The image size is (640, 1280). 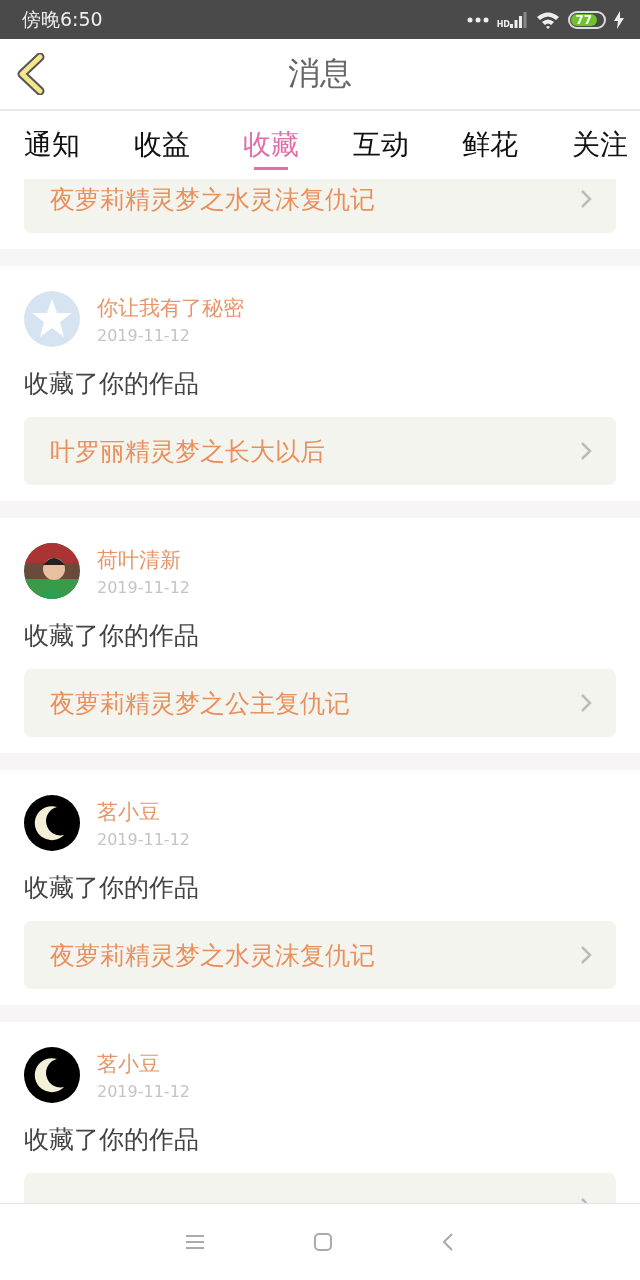 What do you see at coordinates (320, 451) in the screenshot?
I see `work-link: 叶罗丽精灵梦之长大以后` at bounding box center [320, 451].